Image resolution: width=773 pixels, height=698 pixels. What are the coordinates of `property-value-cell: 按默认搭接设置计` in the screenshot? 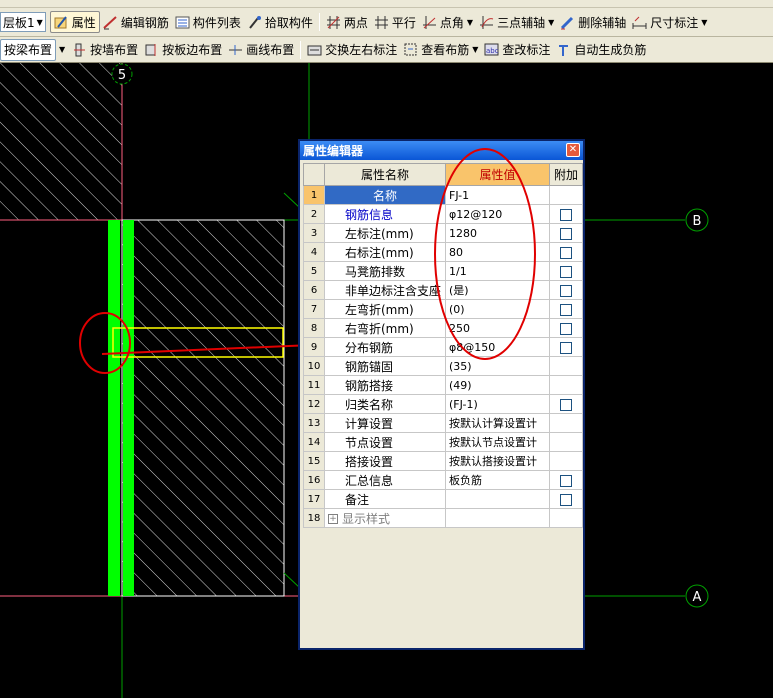 It's located at (497, 461).